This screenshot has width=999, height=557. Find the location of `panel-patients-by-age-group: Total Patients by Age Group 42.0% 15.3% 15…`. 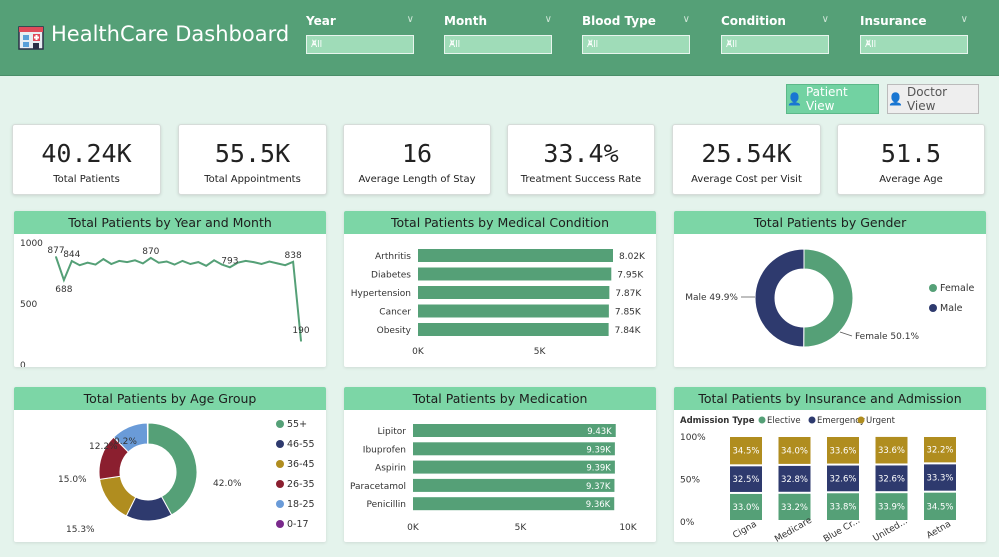

panel-patients-by-age-group: Total Patients by Age Group 42.0% 15.3% 15… is located at coordinates (170, 464).